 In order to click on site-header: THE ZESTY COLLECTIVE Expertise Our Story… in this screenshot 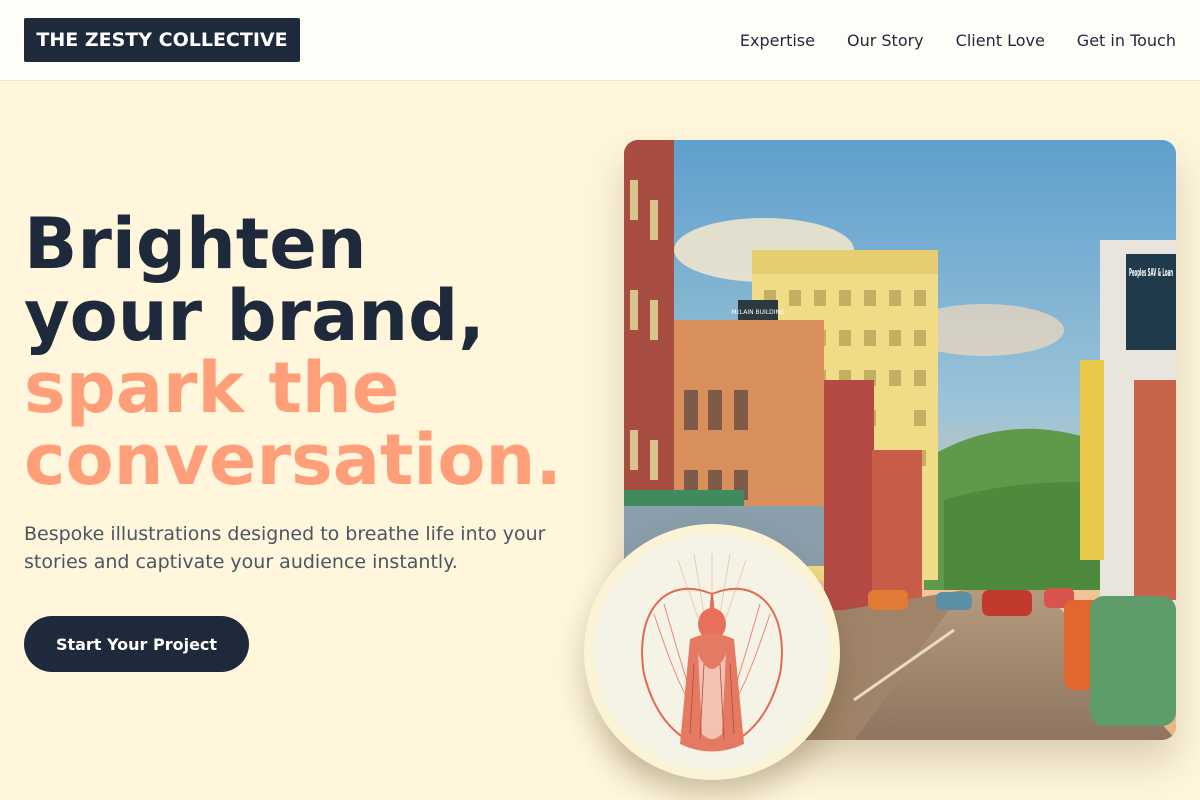, I will do `click(600, 40)`.